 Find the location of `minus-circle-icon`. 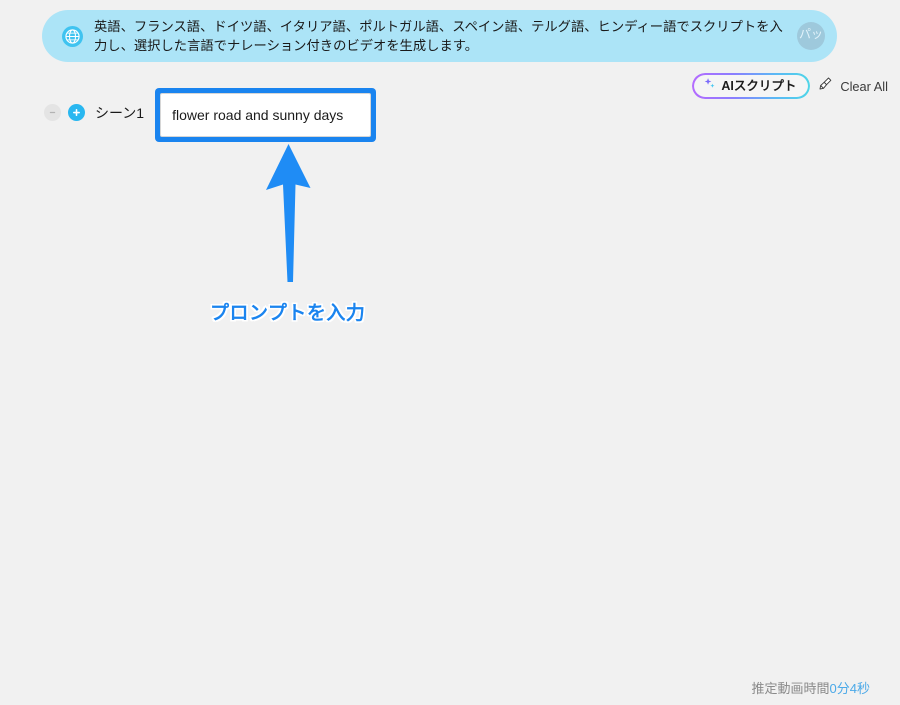

minus-circle-icon is located at coordinates (52, 112).